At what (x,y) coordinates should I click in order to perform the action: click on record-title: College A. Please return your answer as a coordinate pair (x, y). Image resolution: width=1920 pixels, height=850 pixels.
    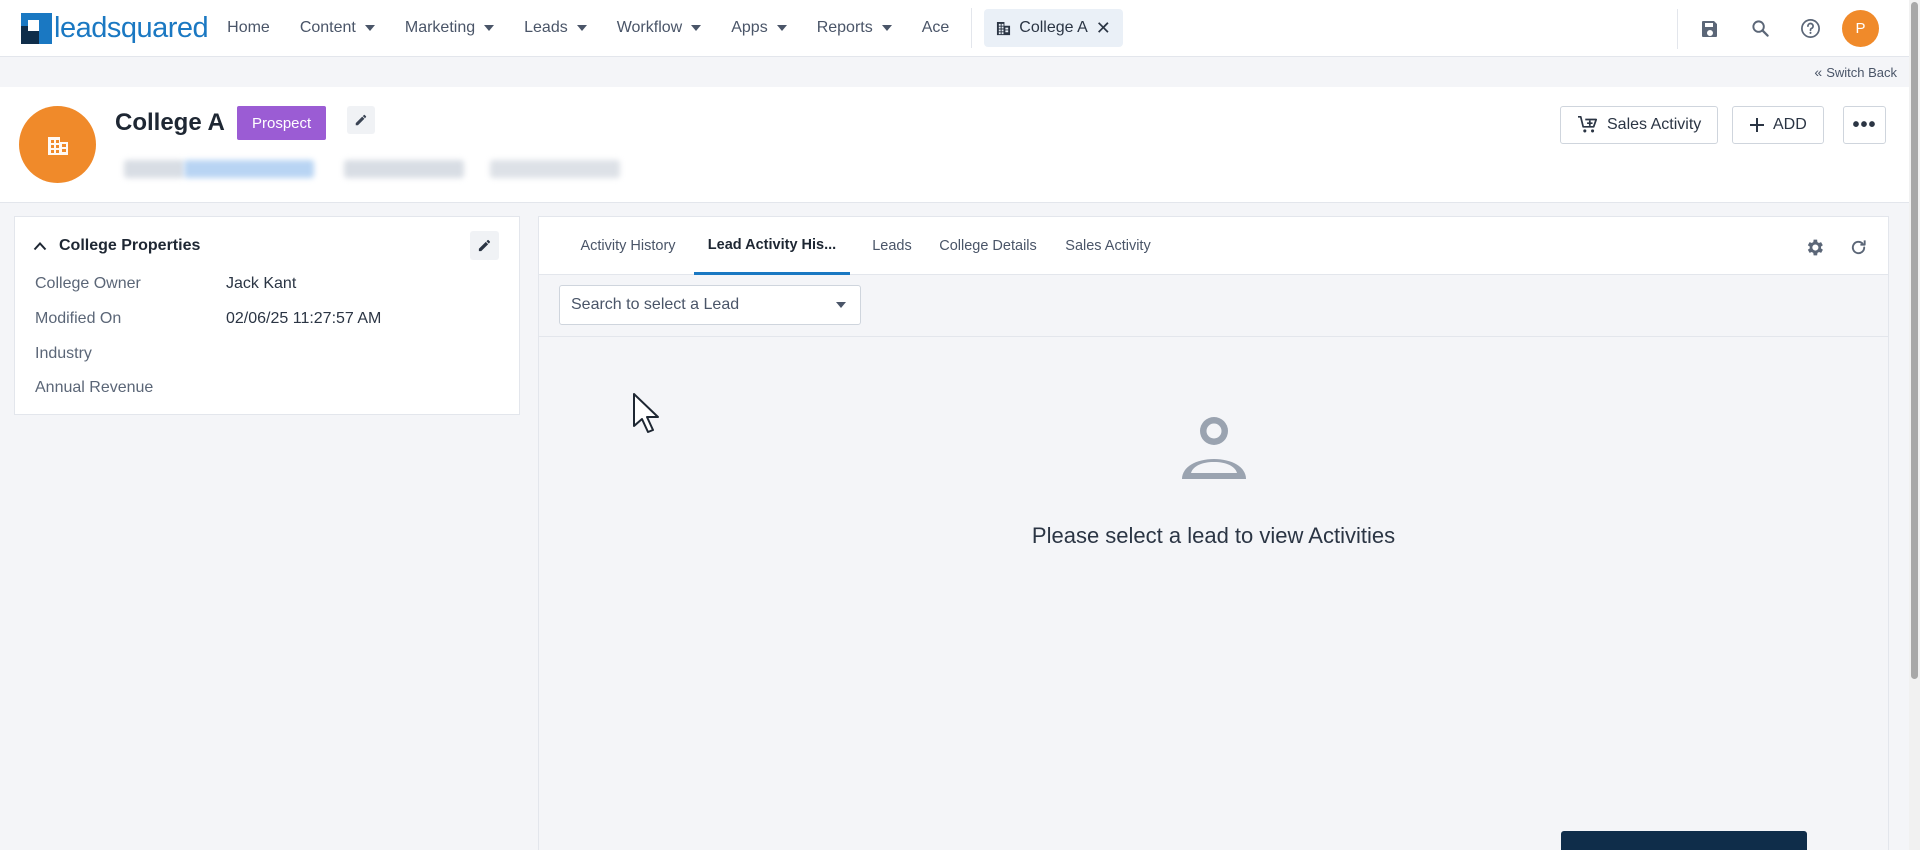
    Looking at the image, I should click on (170, 122).